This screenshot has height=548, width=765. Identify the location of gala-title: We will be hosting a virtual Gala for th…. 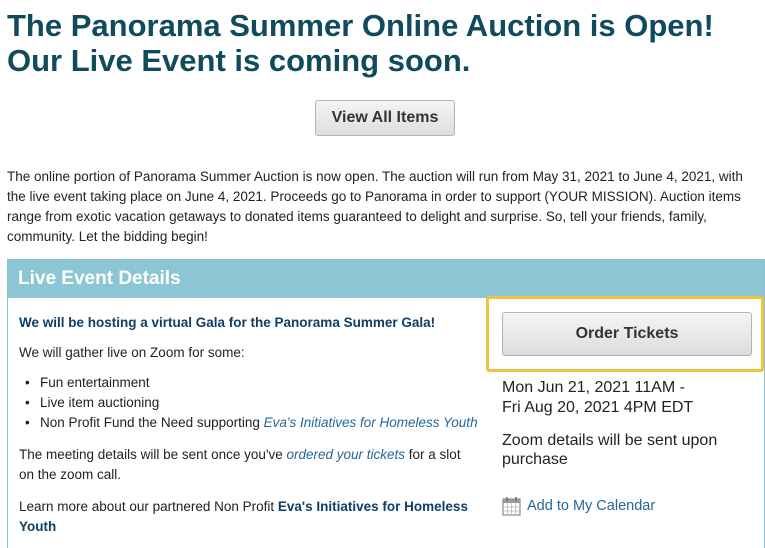
(227, 322).